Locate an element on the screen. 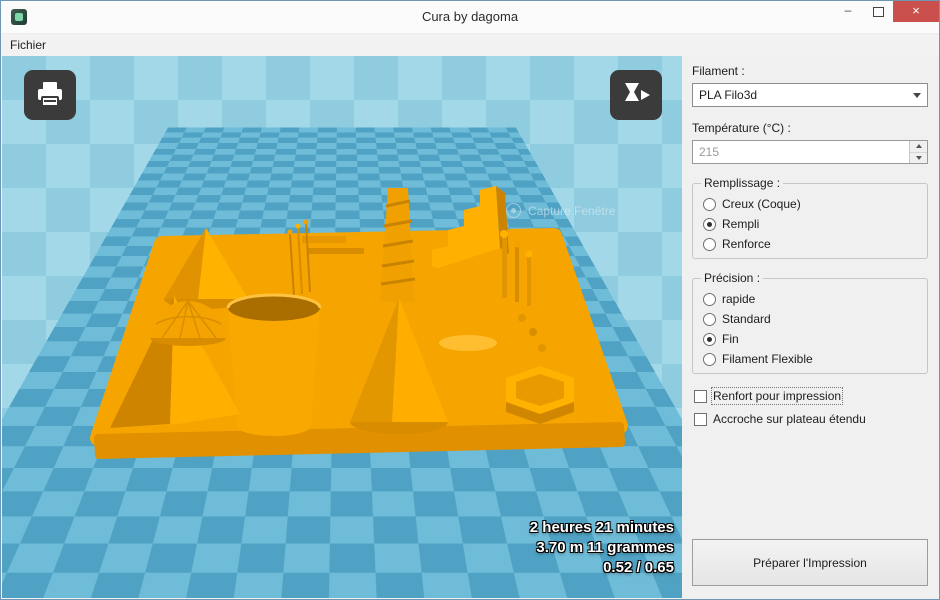 The image size is (940, 600). filament-usage: 3.70 m 11 grammes is located at coordinates (605, 547).